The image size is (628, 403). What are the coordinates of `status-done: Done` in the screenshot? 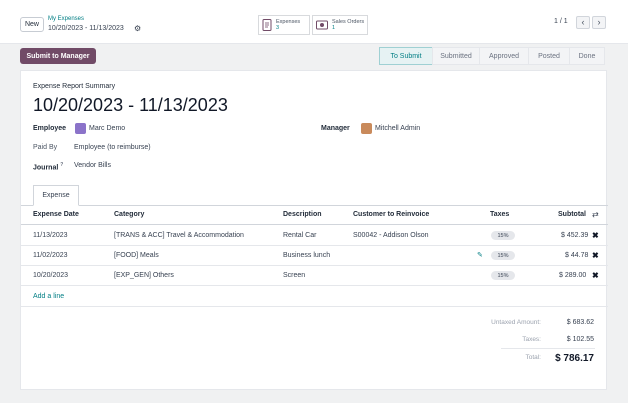 It's located at (587, 56).